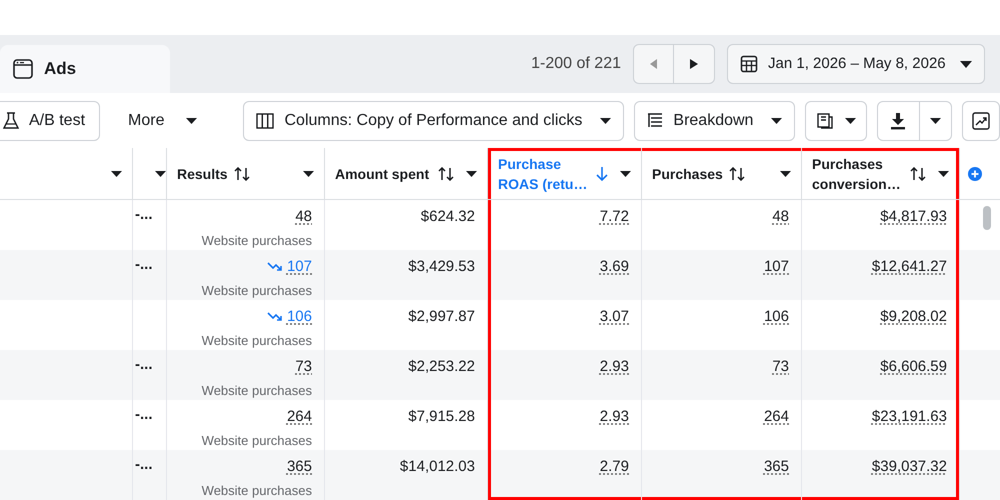 This screenshot has width=1000, height=500. I want to click on table-row: -... 365 Website purchases $14,012.03 2.79 365 $39,037.32, so click(500, 475).